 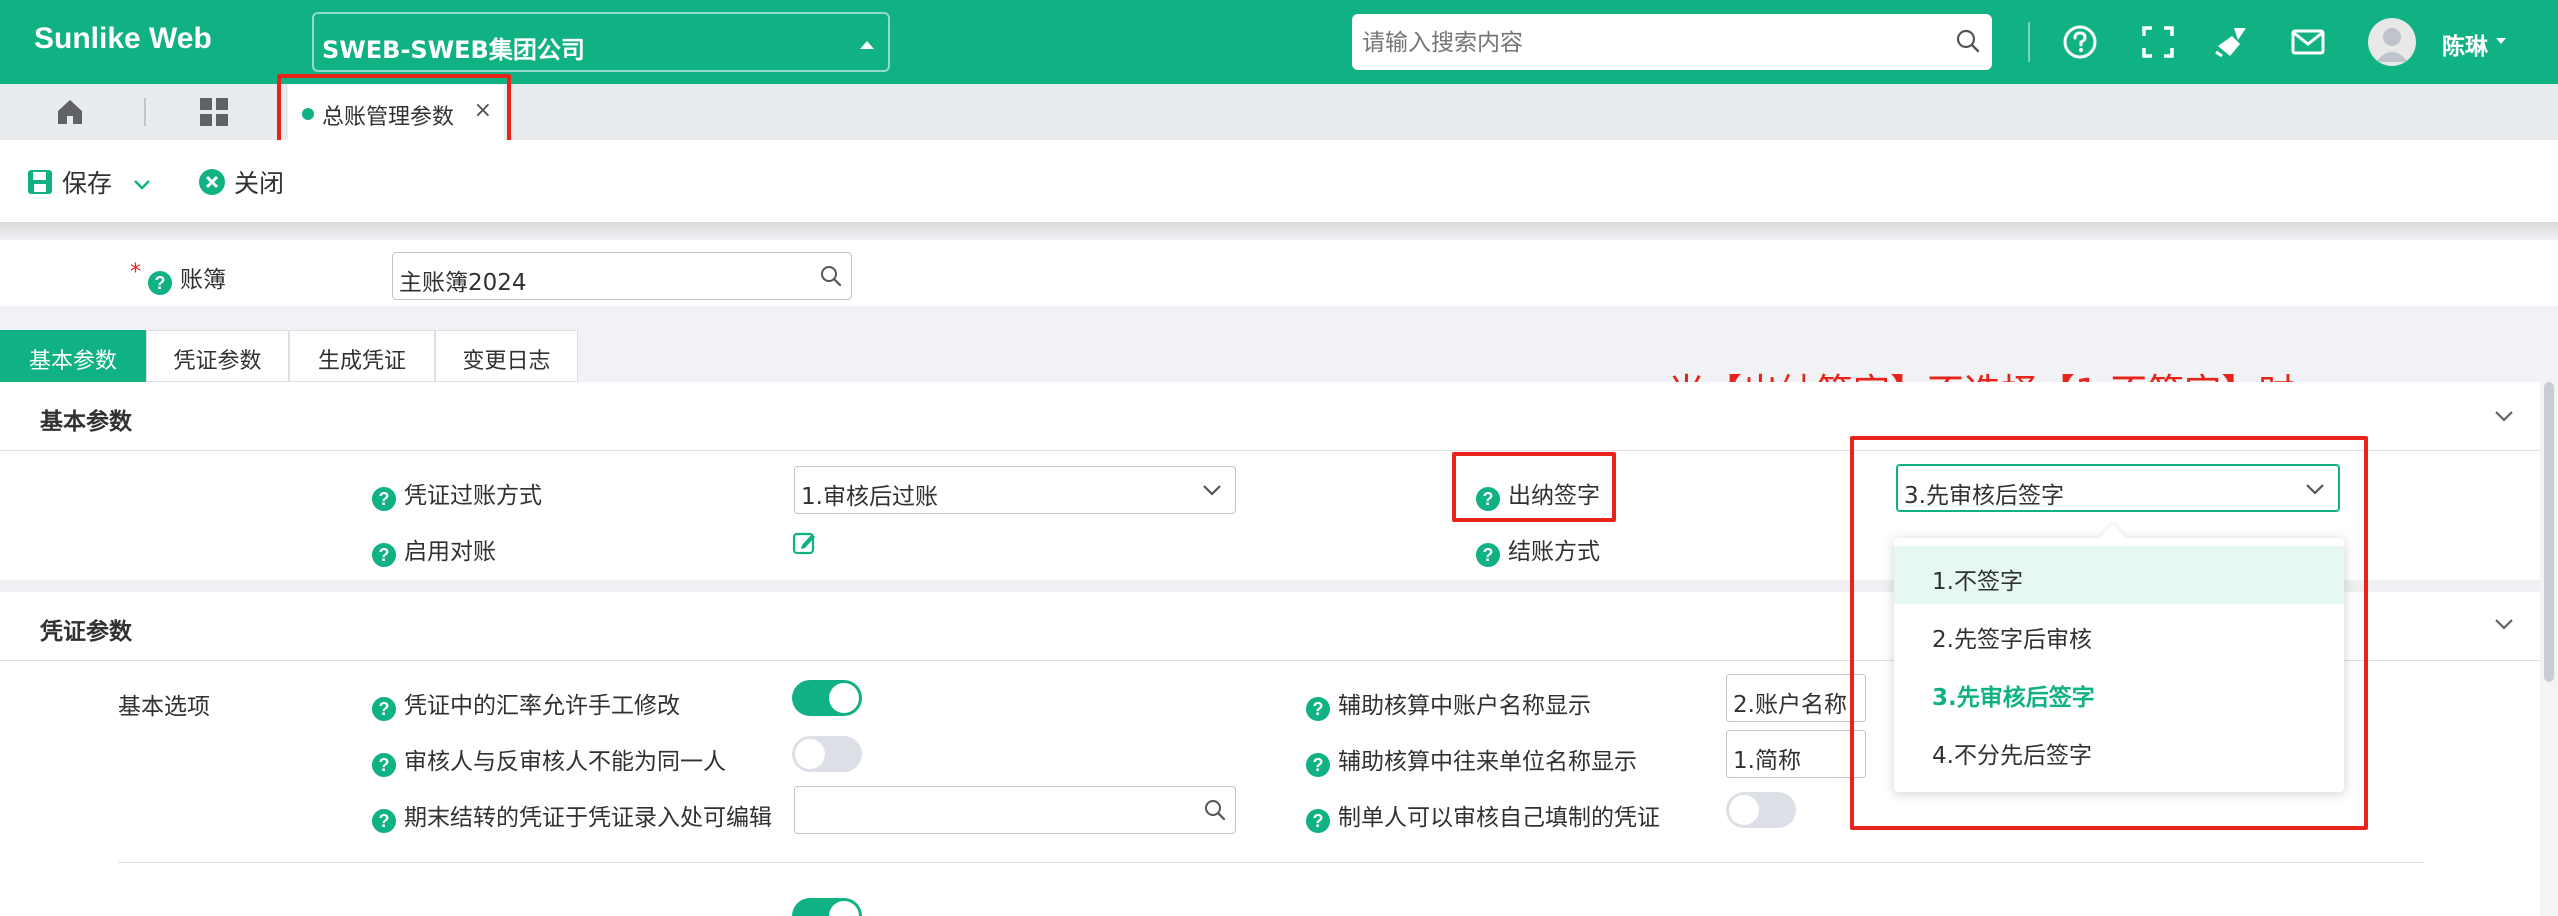 What do you see at coordinates (70, 114) in the screenshot?
I see `home-icon` at bounding box center [70, 114].